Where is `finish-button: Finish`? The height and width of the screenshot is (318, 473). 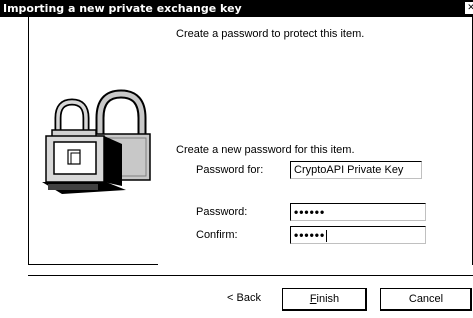 finish-button: Finish is located at coordinates (324, 299).